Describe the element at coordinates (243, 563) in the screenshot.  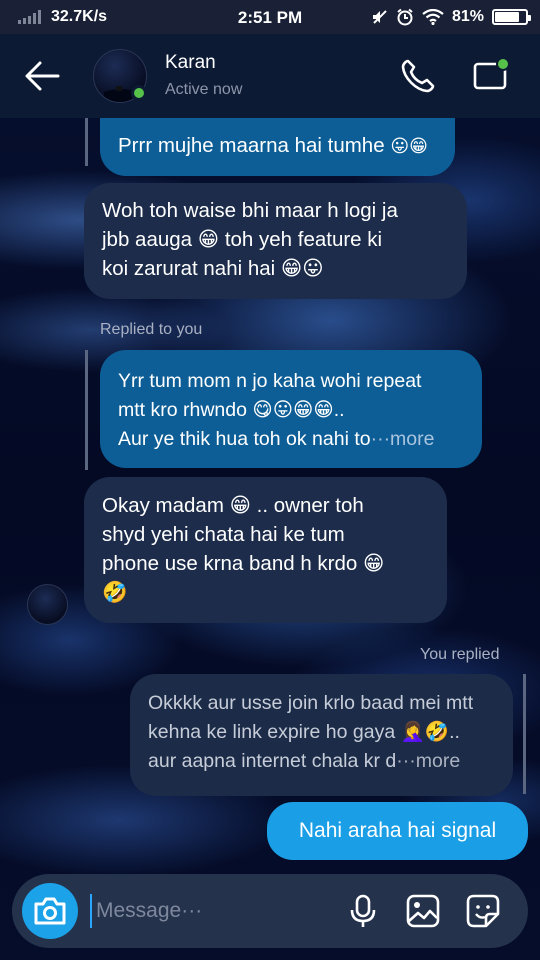
I see `message-line: phone use krna band h krdo 😁` at that location.